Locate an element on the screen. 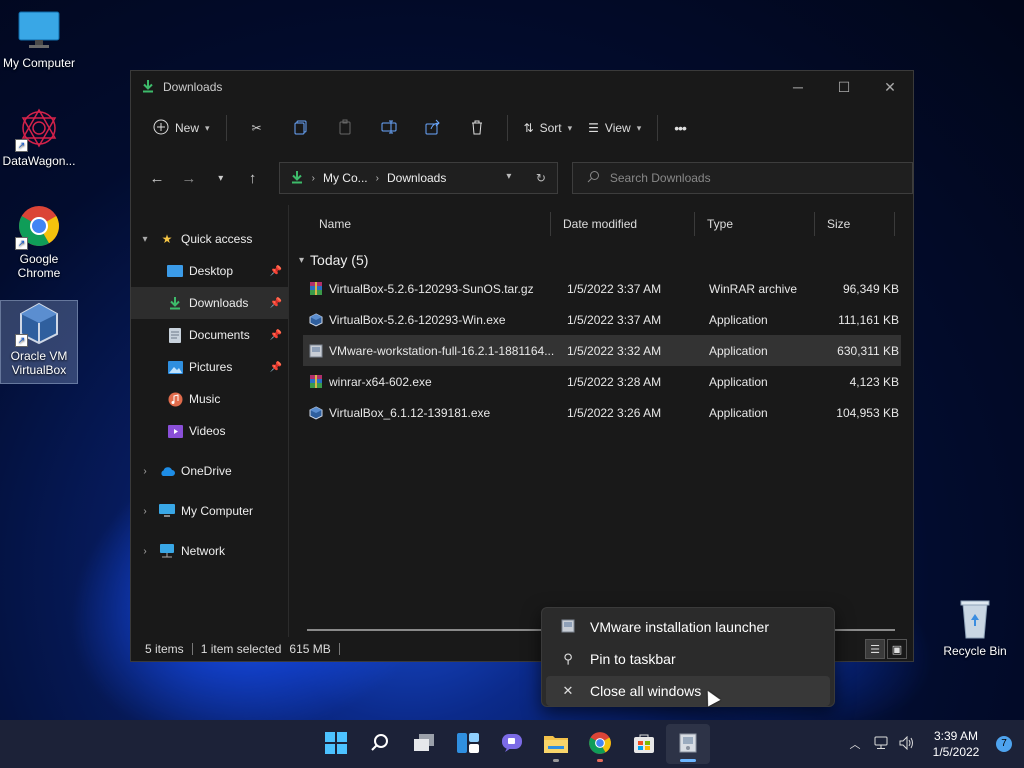 The height and width of the screenshot is (768, 1024). notification-badge: 7 is located at coordinates (1004, 744).